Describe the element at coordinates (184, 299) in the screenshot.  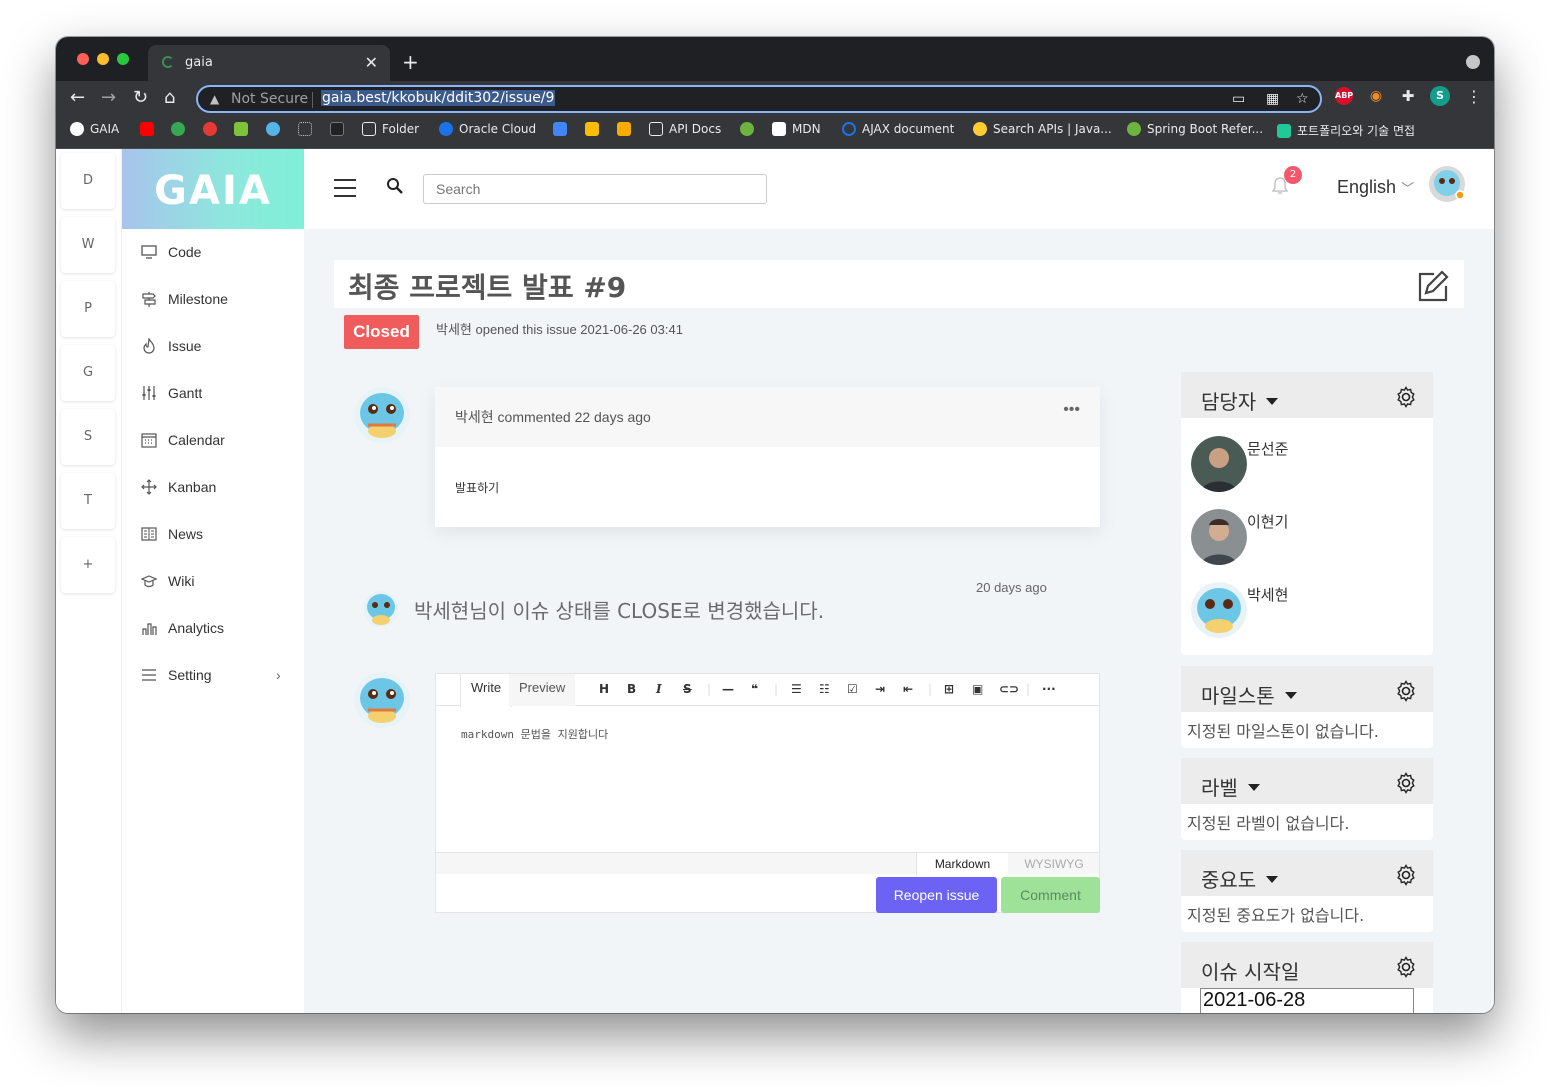
I see `sidebar-item-milestone: Milestone` at that location.